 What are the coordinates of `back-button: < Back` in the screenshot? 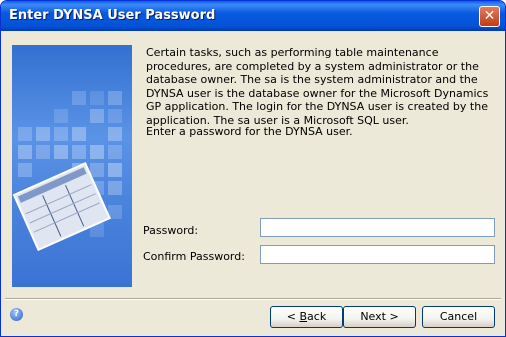 It's located at (306, 317).